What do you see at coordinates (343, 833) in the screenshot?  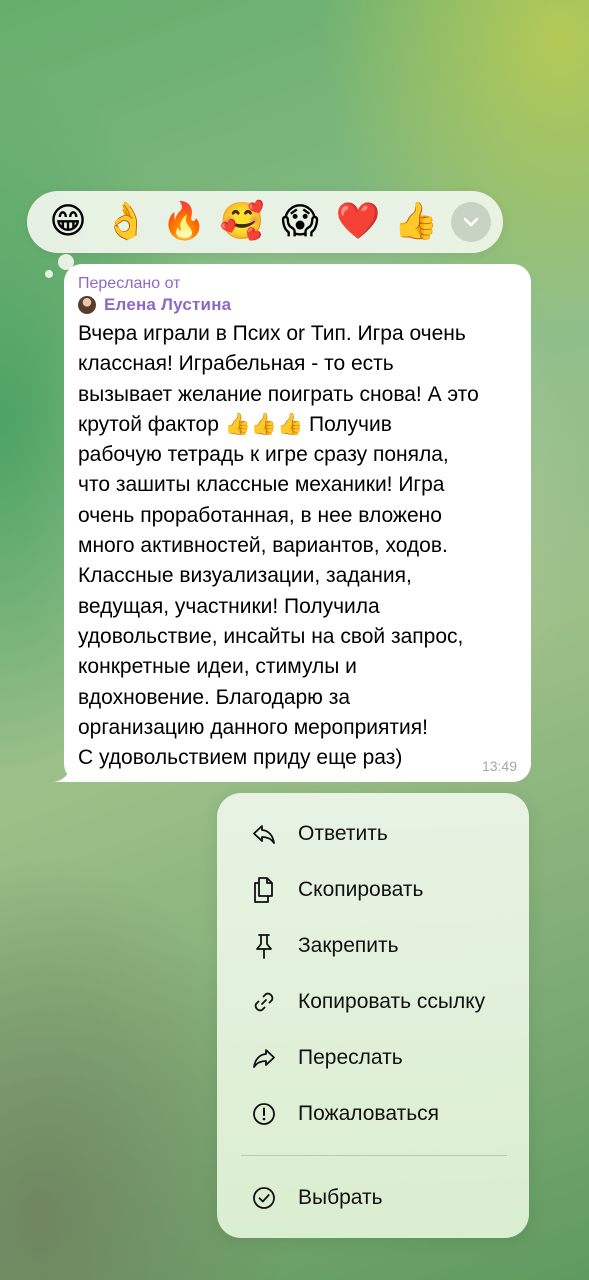 I see `menu-label-reply: Ответить` at bounding box center [343, 833].